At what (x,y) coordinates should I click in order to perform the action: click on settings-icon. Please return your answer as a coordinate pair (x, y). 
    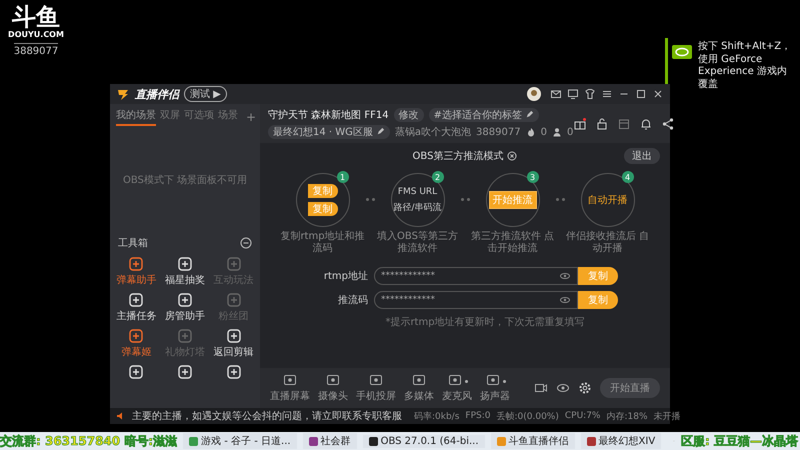
    Looking at the image, I should click on (585, 388).